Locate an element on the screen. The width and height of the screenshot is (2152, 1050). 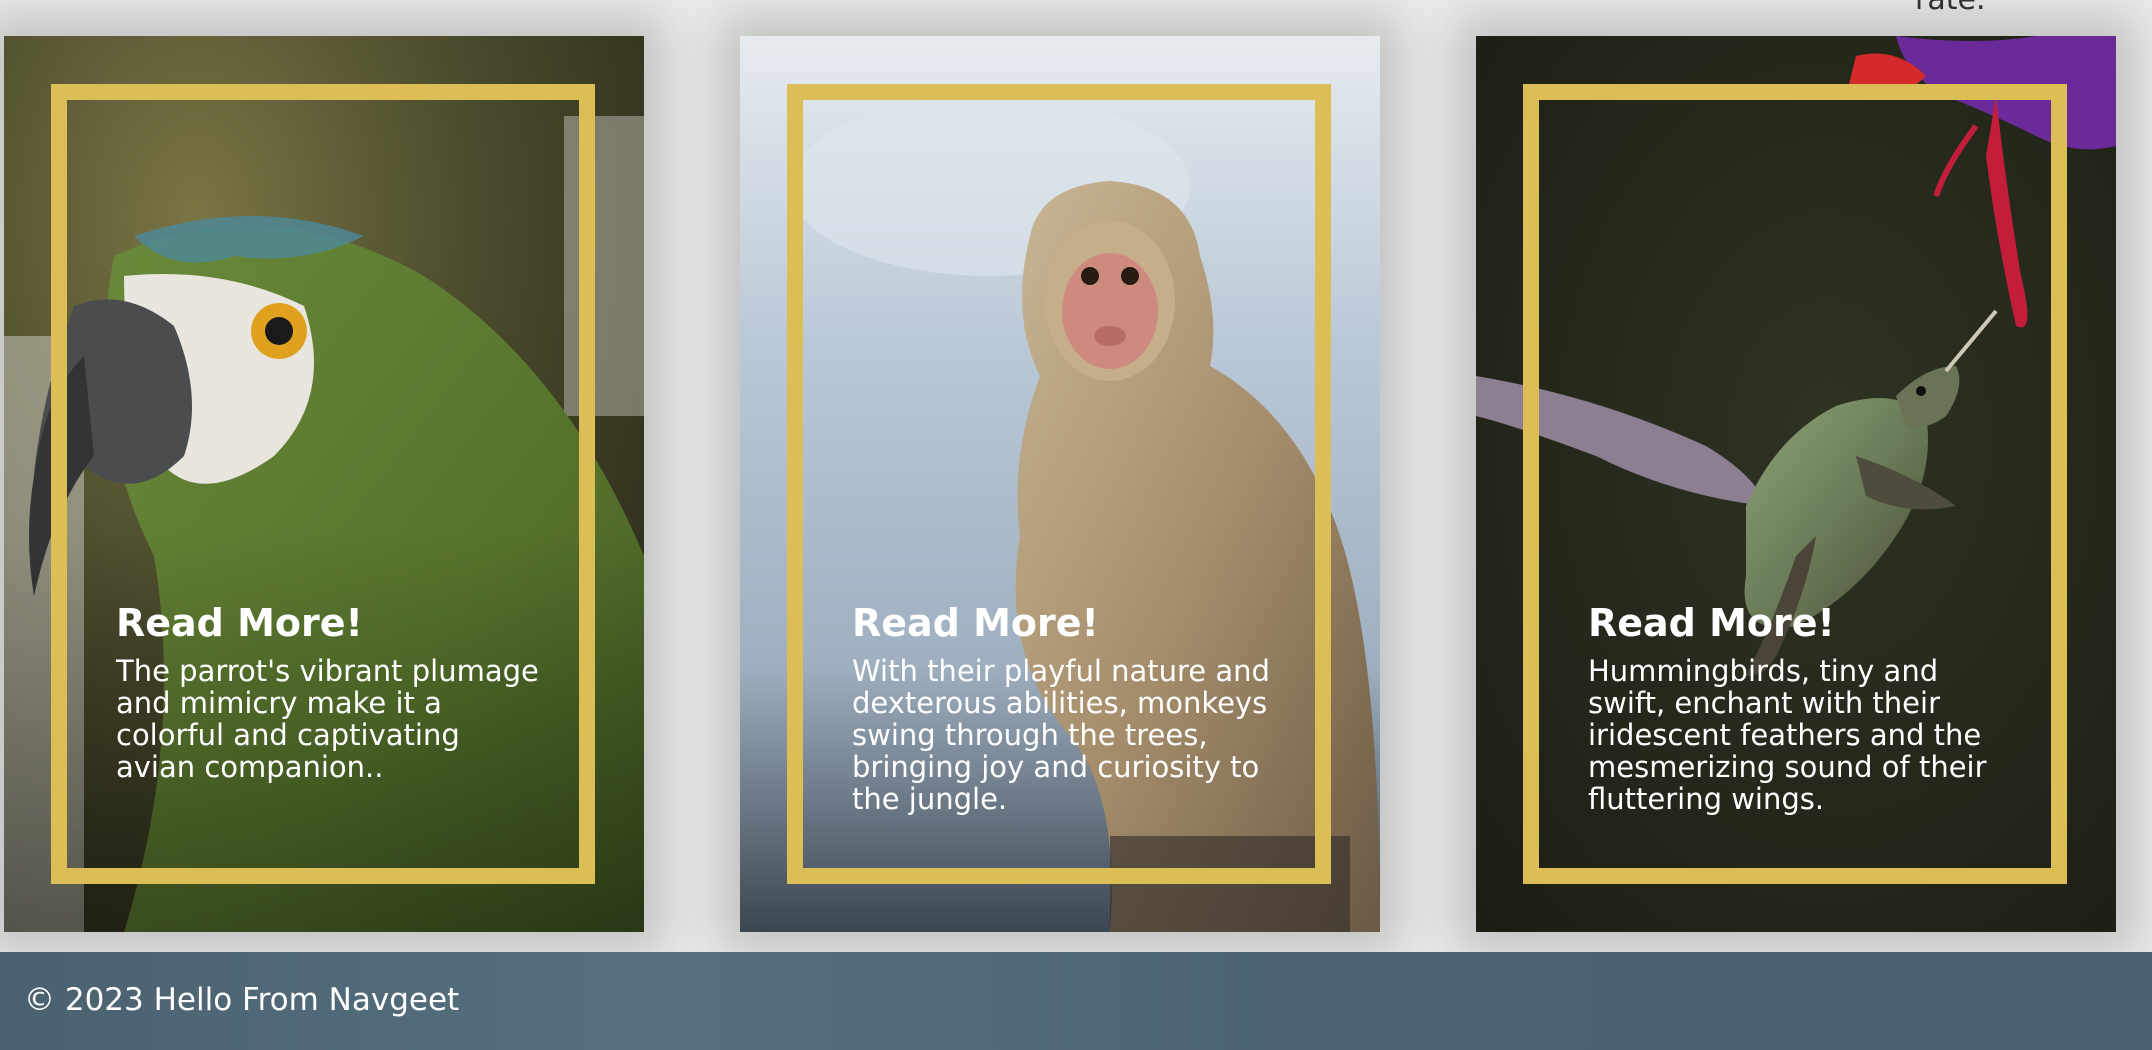
footer: © 2023 Hello From Navgeet is located at coordinates (1076, 1001).